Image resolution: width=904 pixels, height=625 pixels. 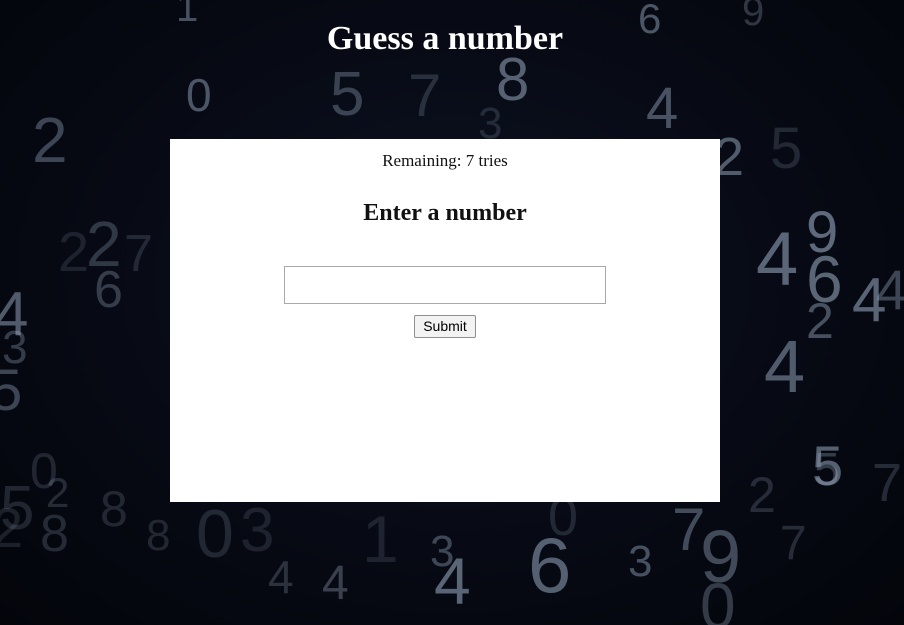 What do you see at coordinates (445, 38) in the screenshot?
I see `page-title: Guess a number` at bounding box center [445, 38].